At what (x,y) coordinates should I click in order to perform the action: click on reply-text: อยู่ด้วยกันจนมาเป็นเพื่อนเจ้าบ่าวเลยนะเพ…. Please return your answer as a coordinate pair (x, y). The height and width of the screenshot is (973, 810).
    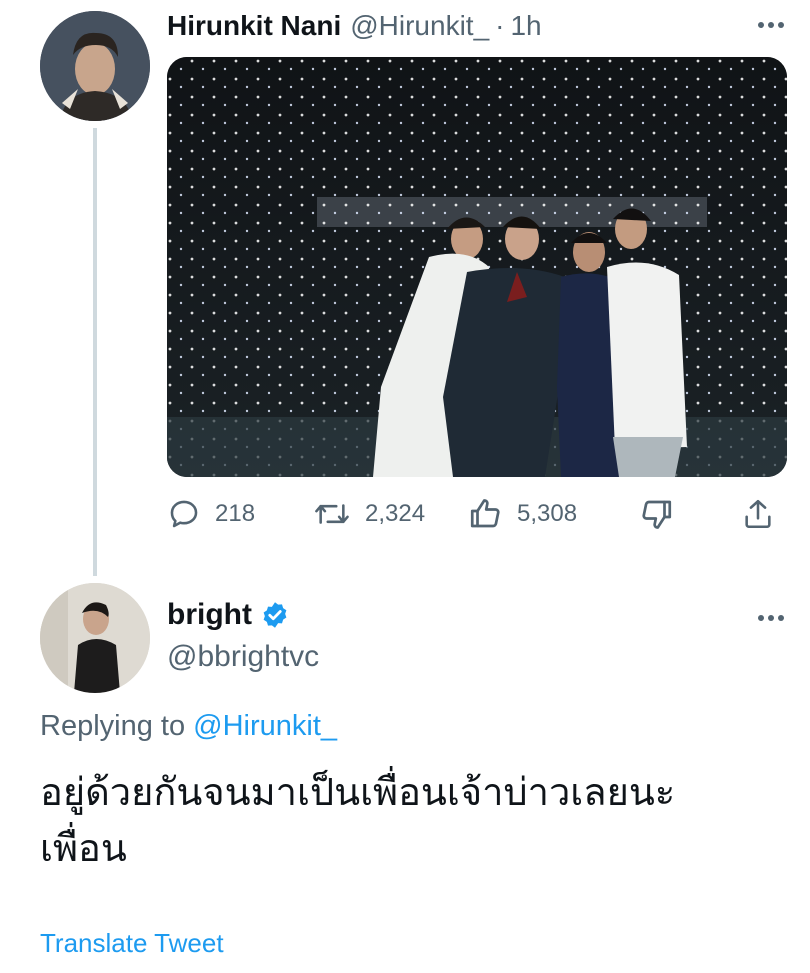
    Looking at the image, I should click on (358, 821).